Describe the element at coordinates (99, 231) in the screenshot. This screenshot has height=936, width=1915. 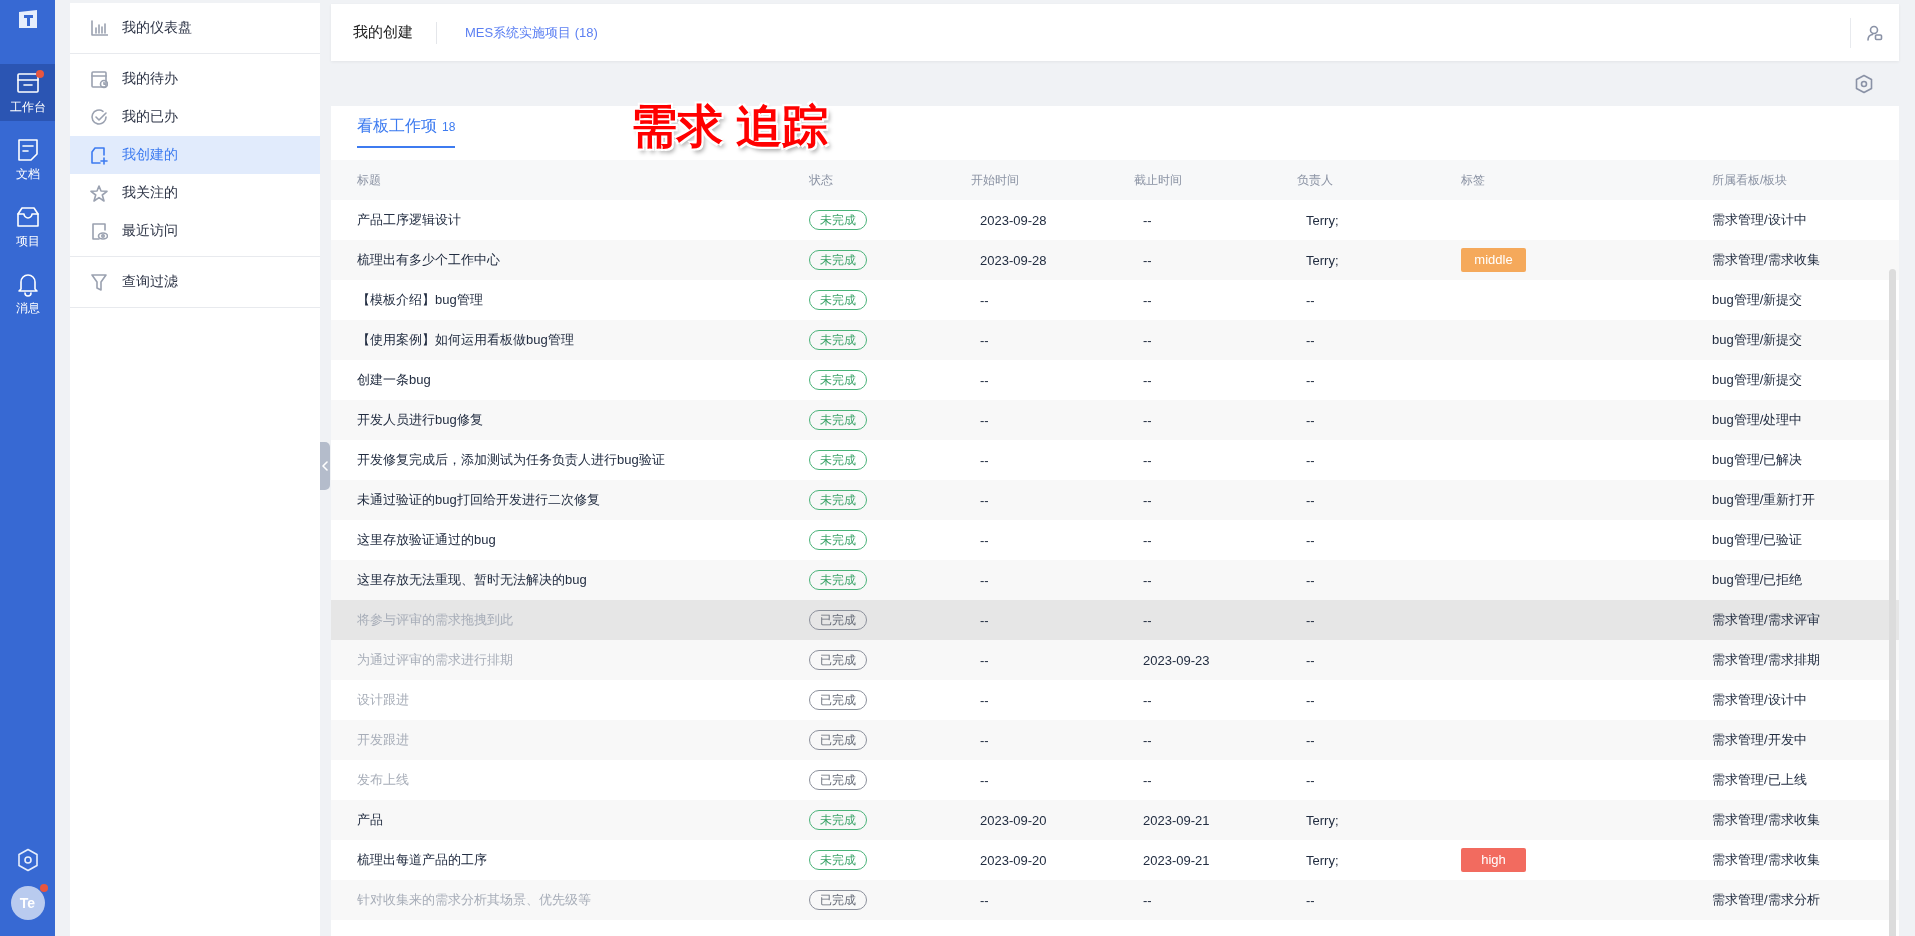
I see `document-eye-icon` at that location.